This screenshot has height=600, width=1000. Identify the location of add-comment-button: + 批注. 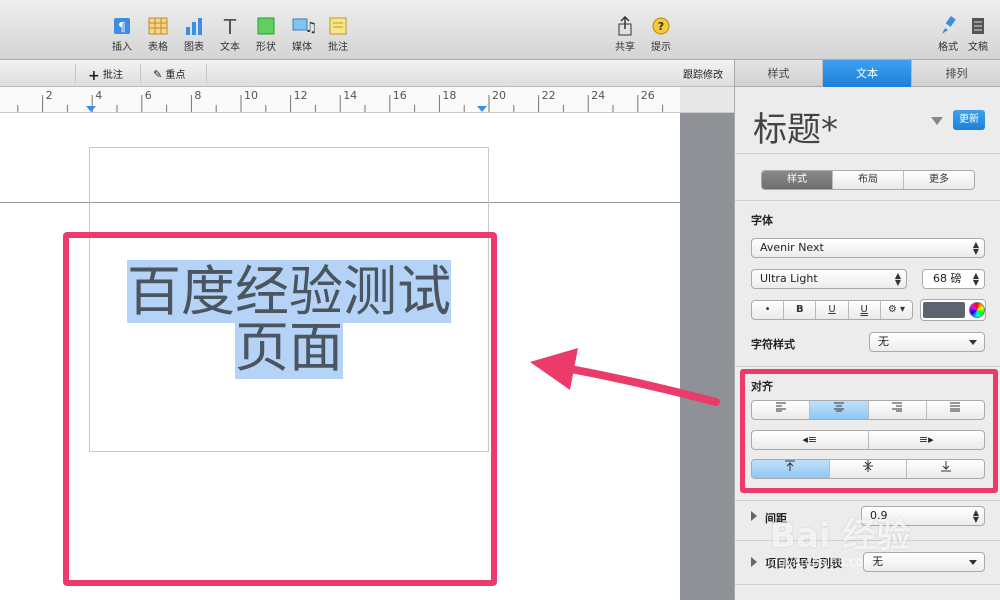
(105, 75).